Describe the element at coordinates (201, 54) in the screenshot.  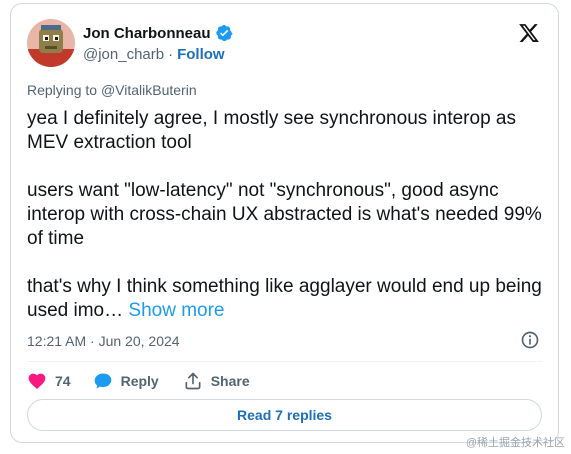
I see `follow-button: Follow` at that location.